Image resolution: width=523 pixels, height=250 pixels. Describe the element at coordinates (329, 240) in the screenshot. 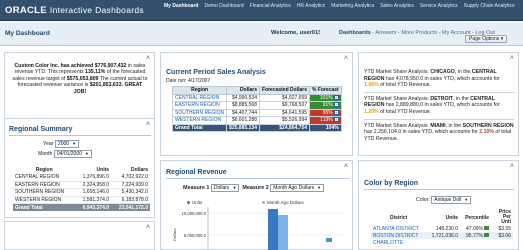

I see `marker` at that location.